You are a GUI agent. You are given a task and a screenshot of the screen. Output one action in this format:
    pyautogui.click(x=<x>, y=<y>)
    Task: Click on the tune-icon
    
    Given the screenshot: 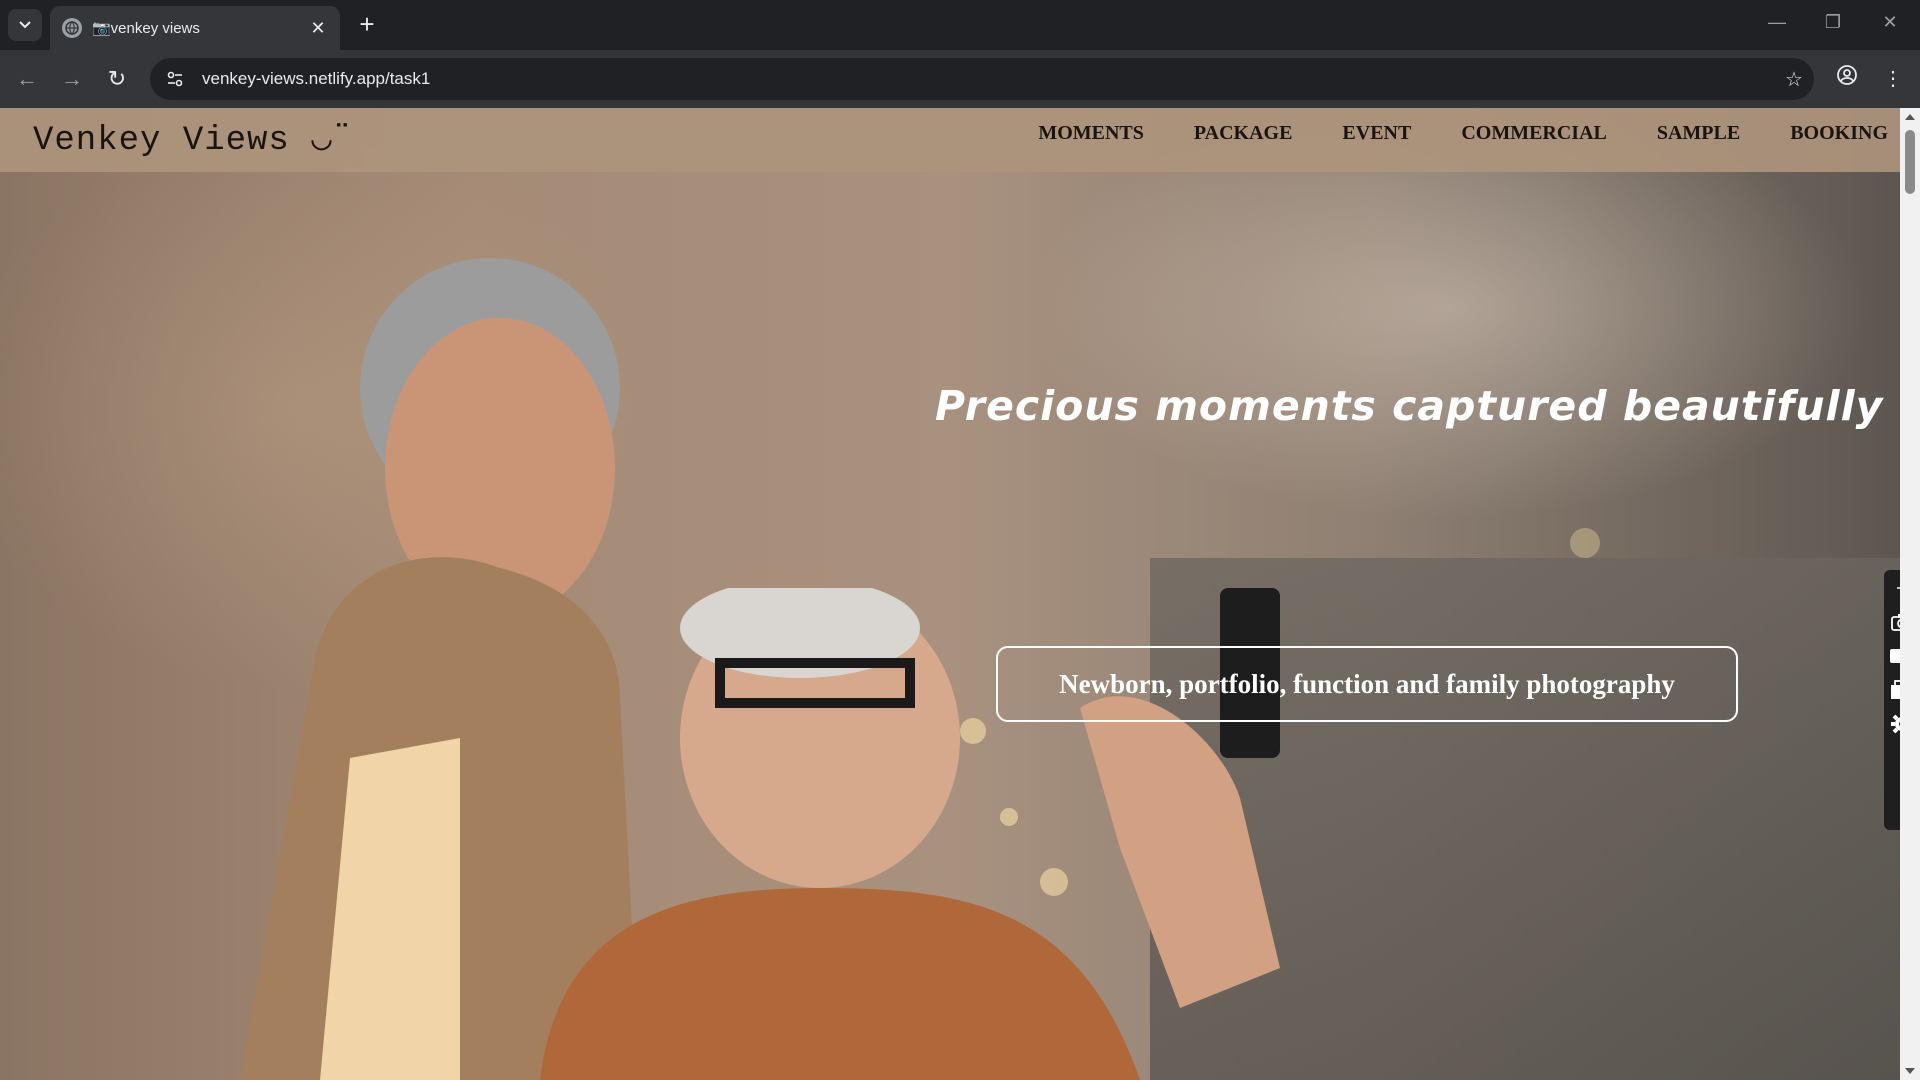 What is the action you would take?
    pyautogui.click(x=175, y=79)
    